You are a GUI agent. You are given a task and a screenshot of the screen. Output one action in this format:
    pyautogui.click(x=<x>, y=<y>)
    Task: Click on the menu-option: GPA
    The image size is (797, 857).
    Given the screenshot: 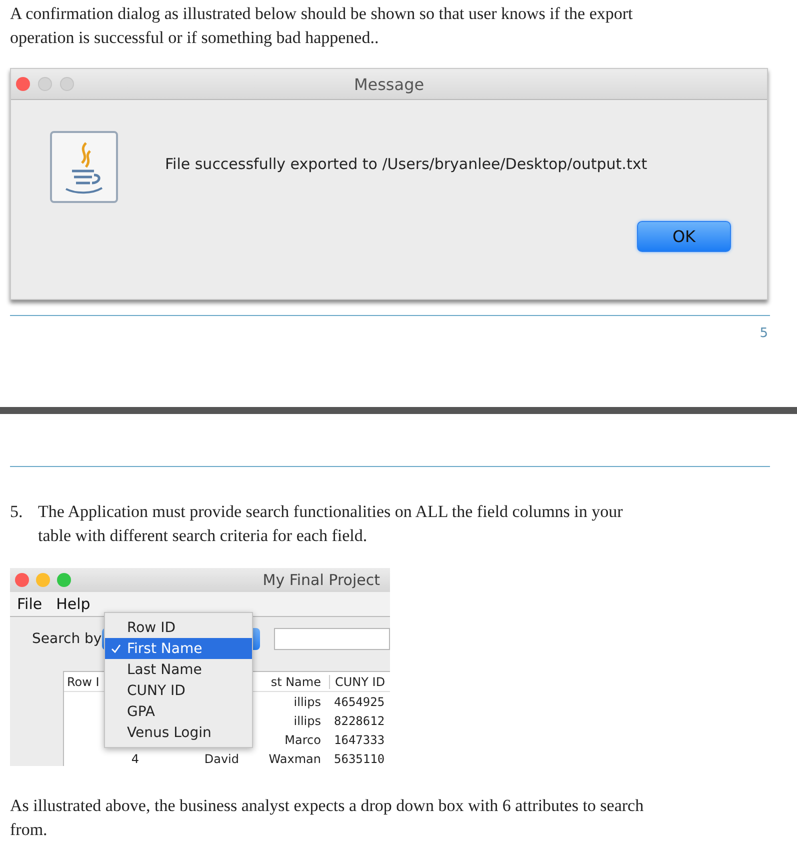 What is the action you would take?
    pyautogui.click(x=178, y=711)
    